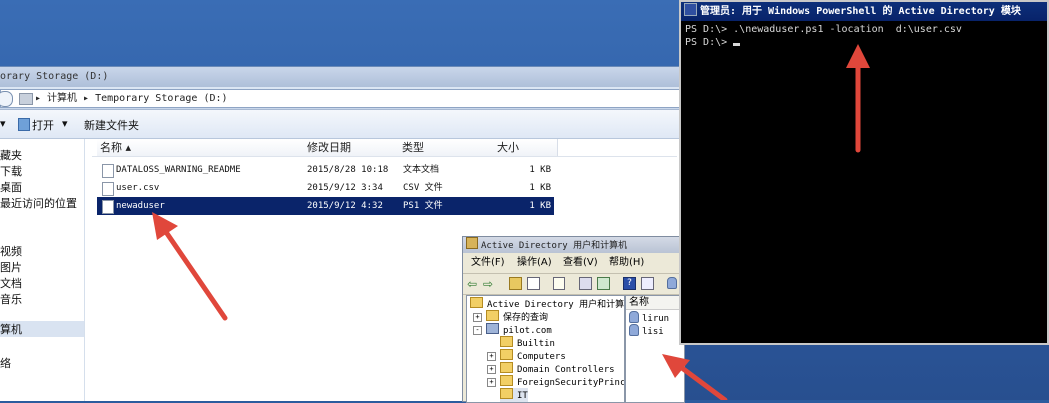 This screenshot has height=403, width=1049. Describe the element at coordinates (201, 147) in the screenshot. I see `column-header-name: 名称 ▴` at that location.